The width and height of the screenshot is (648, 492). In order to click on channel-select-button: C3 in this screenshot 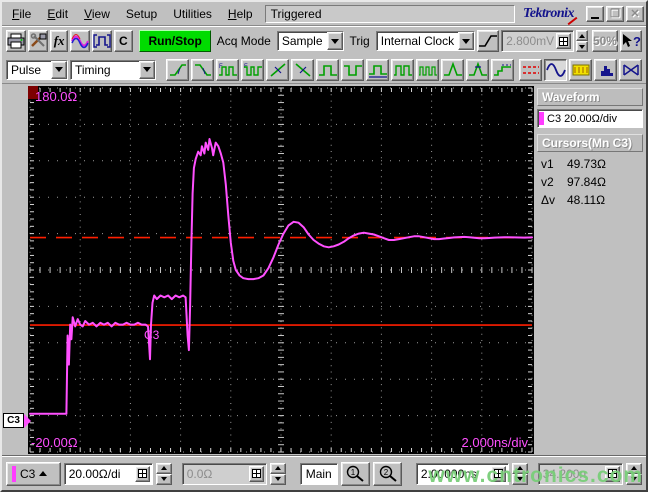, I will do `click(33, 473)`.